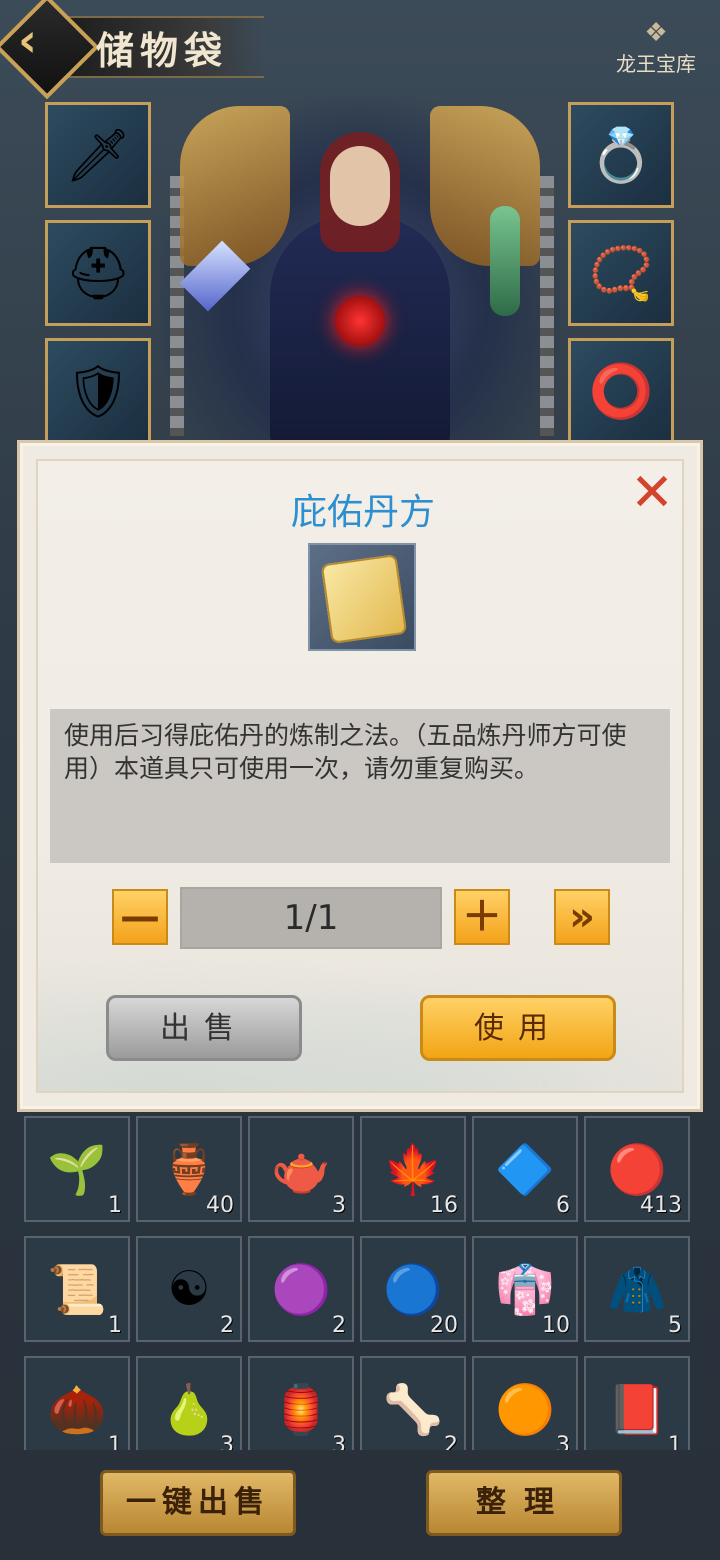  Describe the element at coordinates (675, 1325) in the screenshot. I see `item-count: 5` at that location.